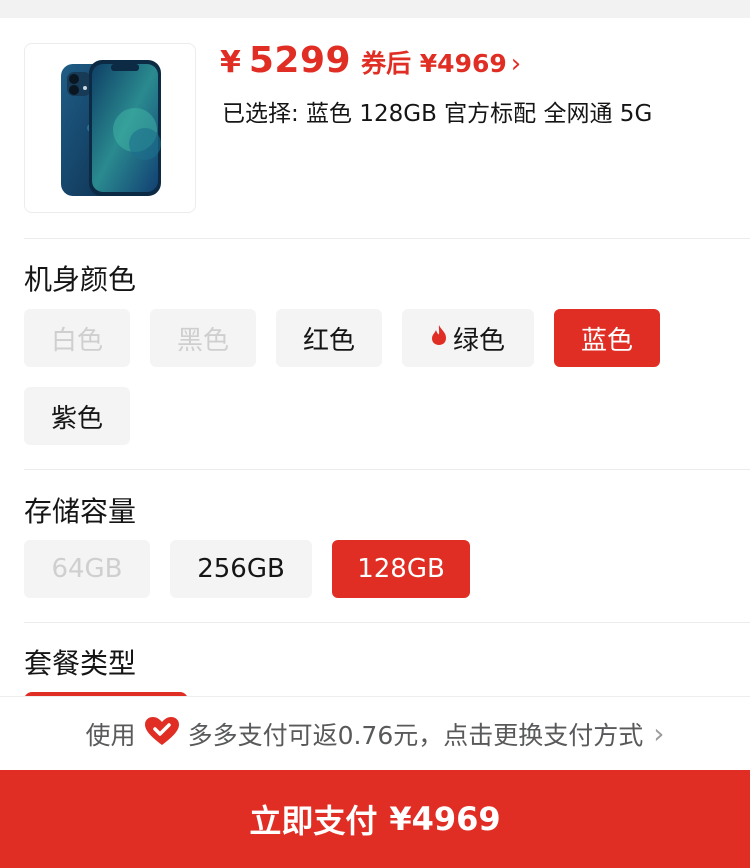 The height and width of the screenshot is (868, 750). I want to click on selected-spec: 已选择: 蓝色 128GB 官方标配 全网通 5G, so click(437, 114).